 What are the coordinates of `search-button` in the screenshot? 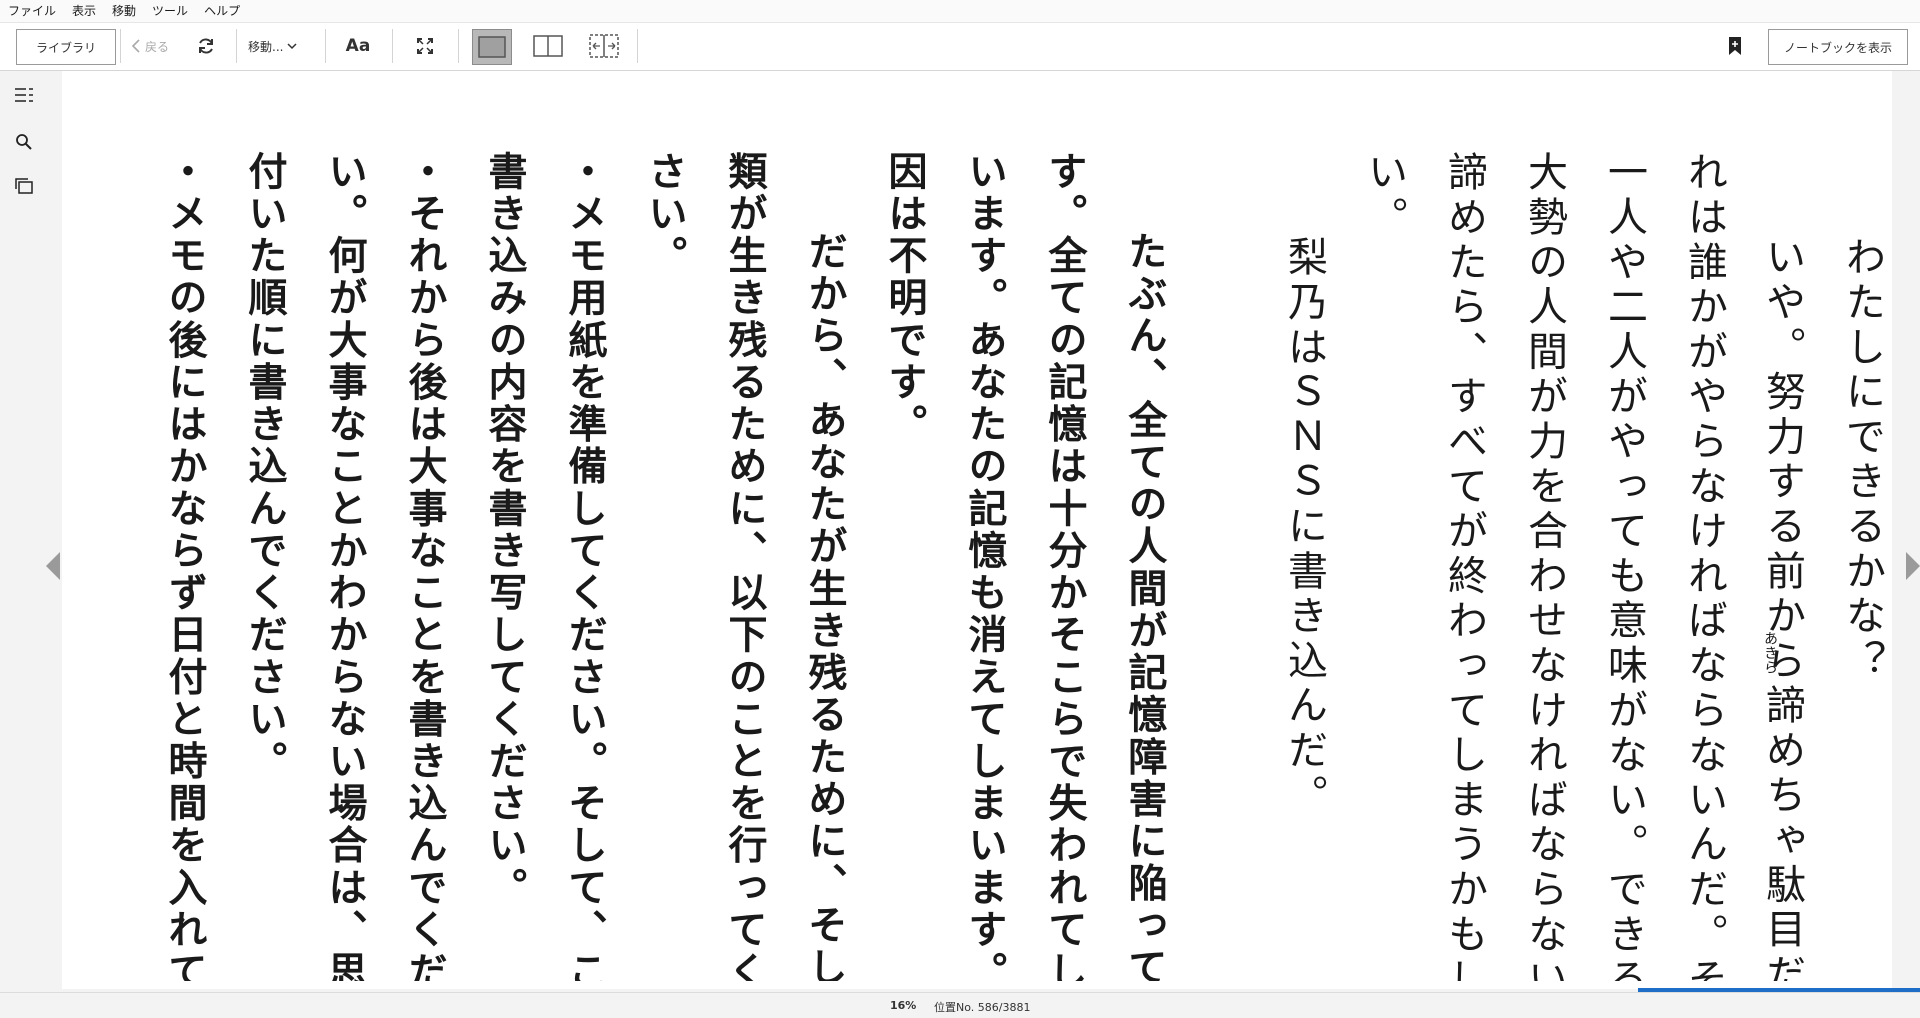 It's located at (24, 142).